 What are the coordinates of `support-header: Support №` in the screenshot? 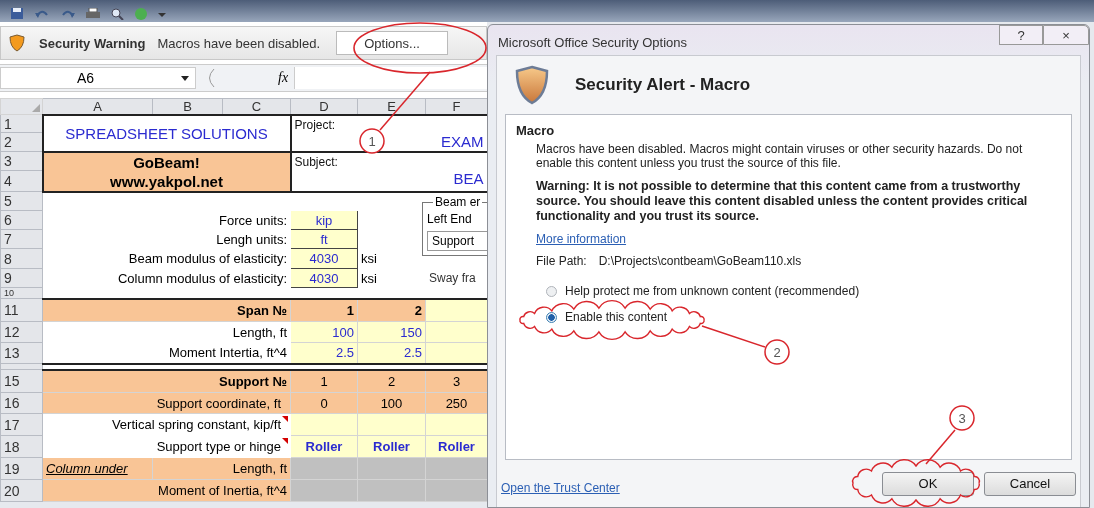 It's located at (253, 381).